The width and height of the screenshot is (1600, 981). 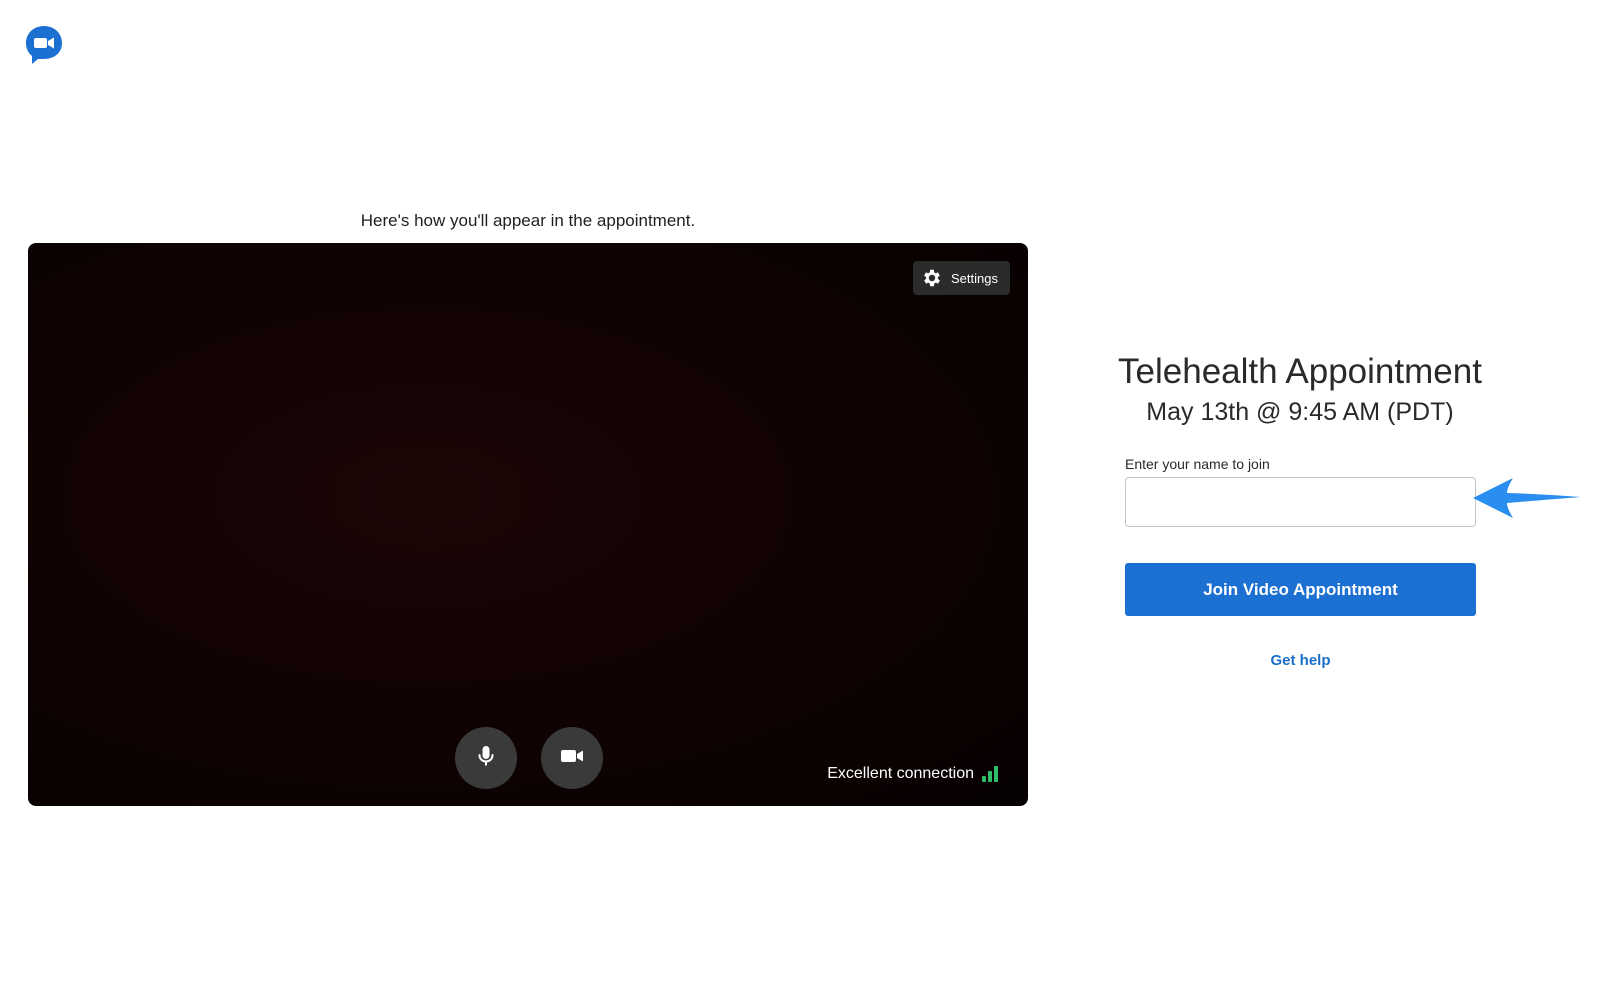 I want to click on name-input, so click(x=1300, y=502).